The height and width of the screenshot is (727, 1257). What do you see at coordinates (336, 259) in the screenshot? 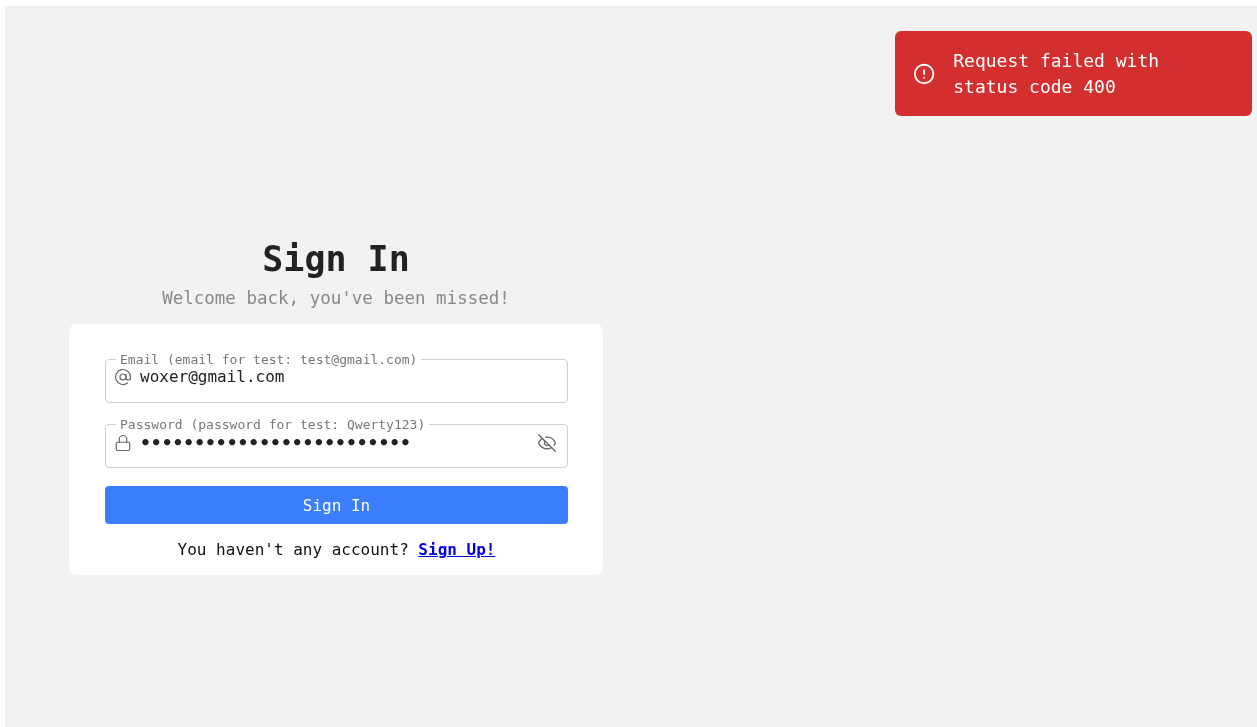
I see `page-title: Sign In` at bounding box center [336, 259].